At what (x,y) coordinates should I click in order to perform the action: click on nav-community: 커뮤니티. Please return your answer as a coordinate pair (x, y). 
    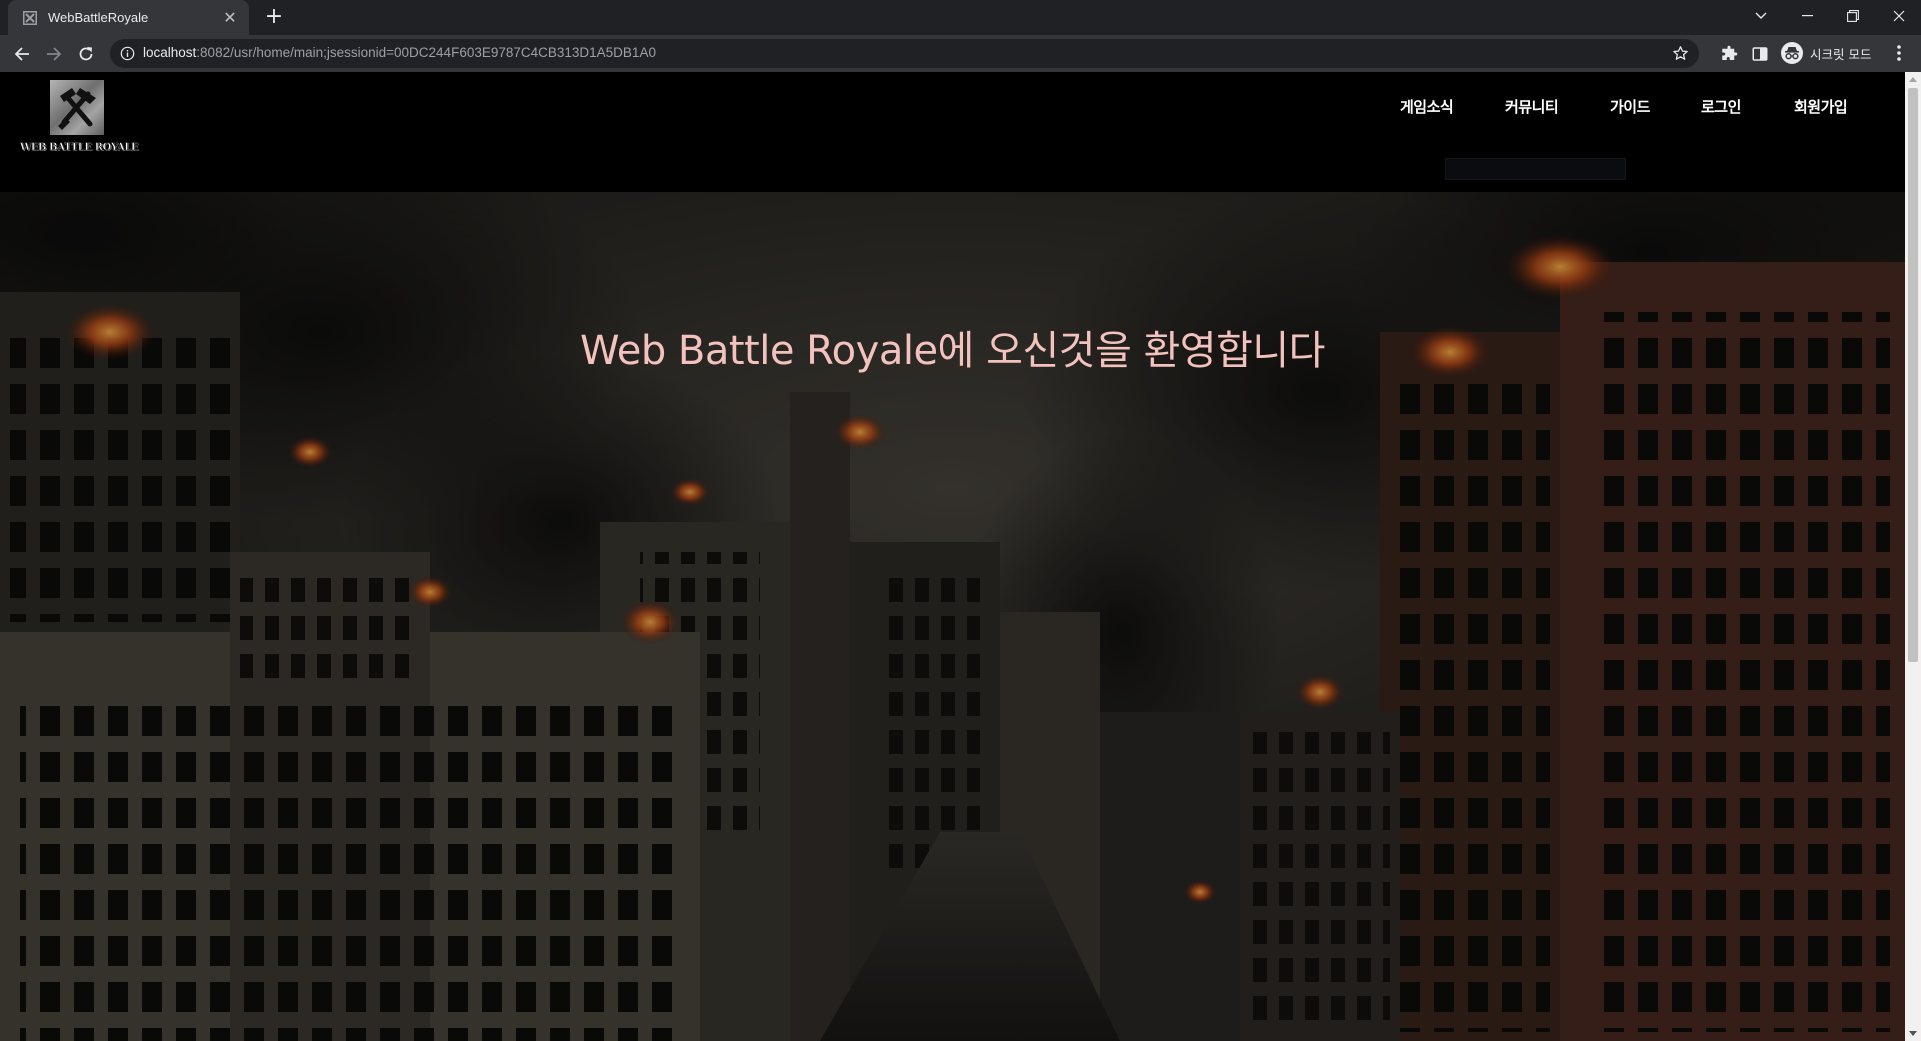
    Looking at the image, I should click on (1532, 106).